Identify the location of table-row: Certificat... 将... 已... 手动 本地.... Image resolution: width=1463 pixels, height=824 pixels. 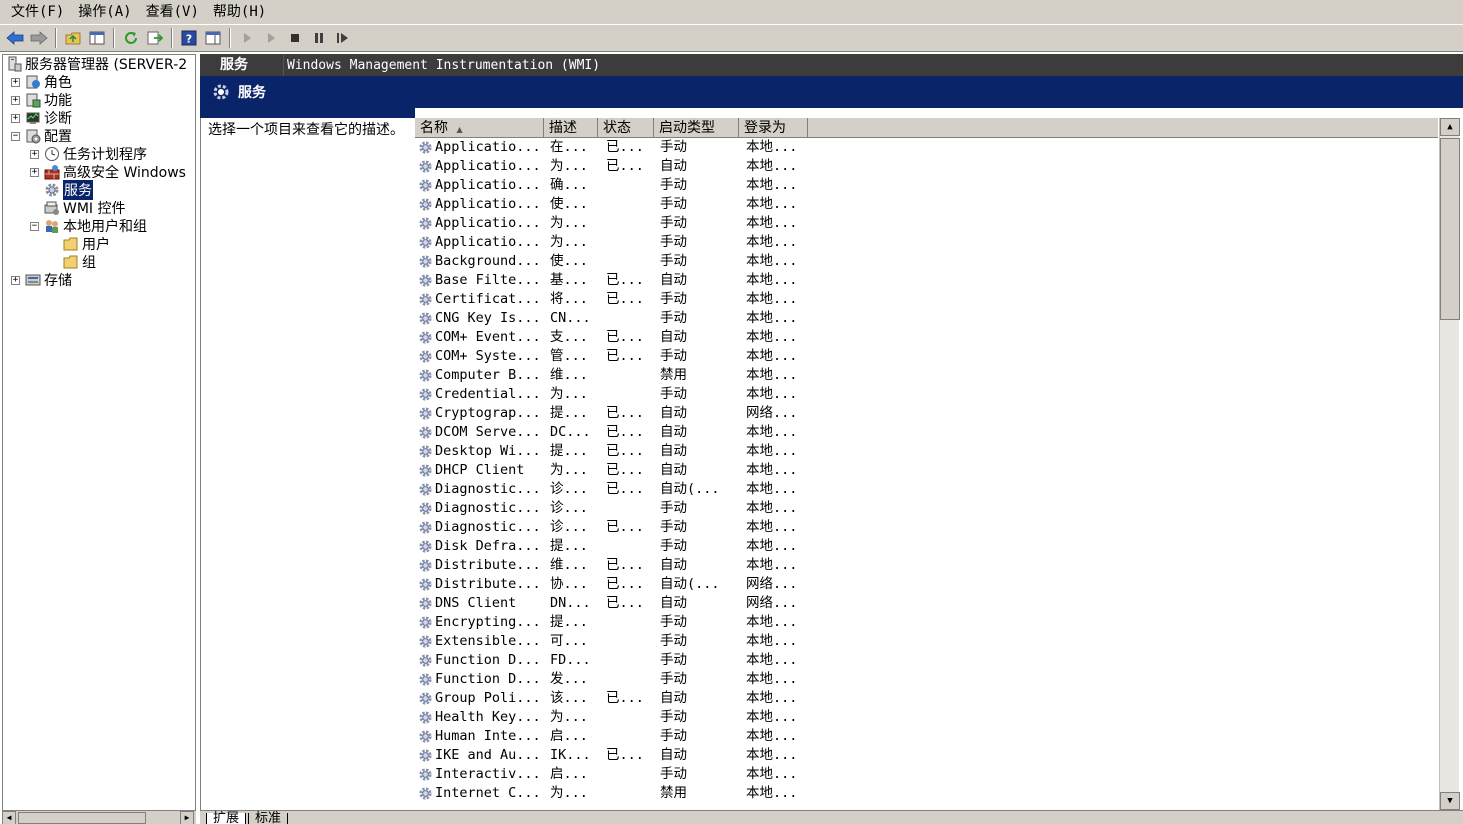
(926, 299).